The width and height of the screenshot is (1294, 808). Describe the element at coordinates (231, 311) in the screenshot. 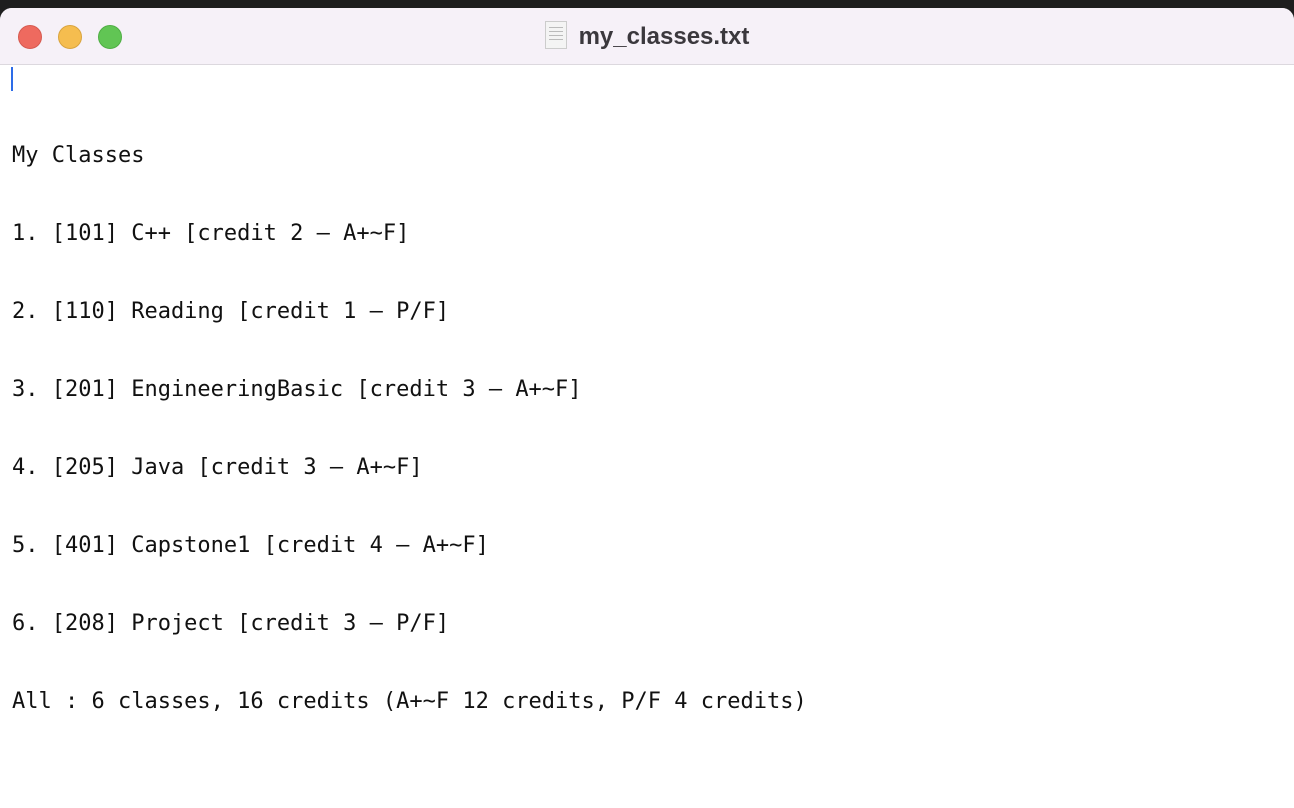

I see `document-line: 2. [110] Reading [credit 1 – P/F]` at that location.